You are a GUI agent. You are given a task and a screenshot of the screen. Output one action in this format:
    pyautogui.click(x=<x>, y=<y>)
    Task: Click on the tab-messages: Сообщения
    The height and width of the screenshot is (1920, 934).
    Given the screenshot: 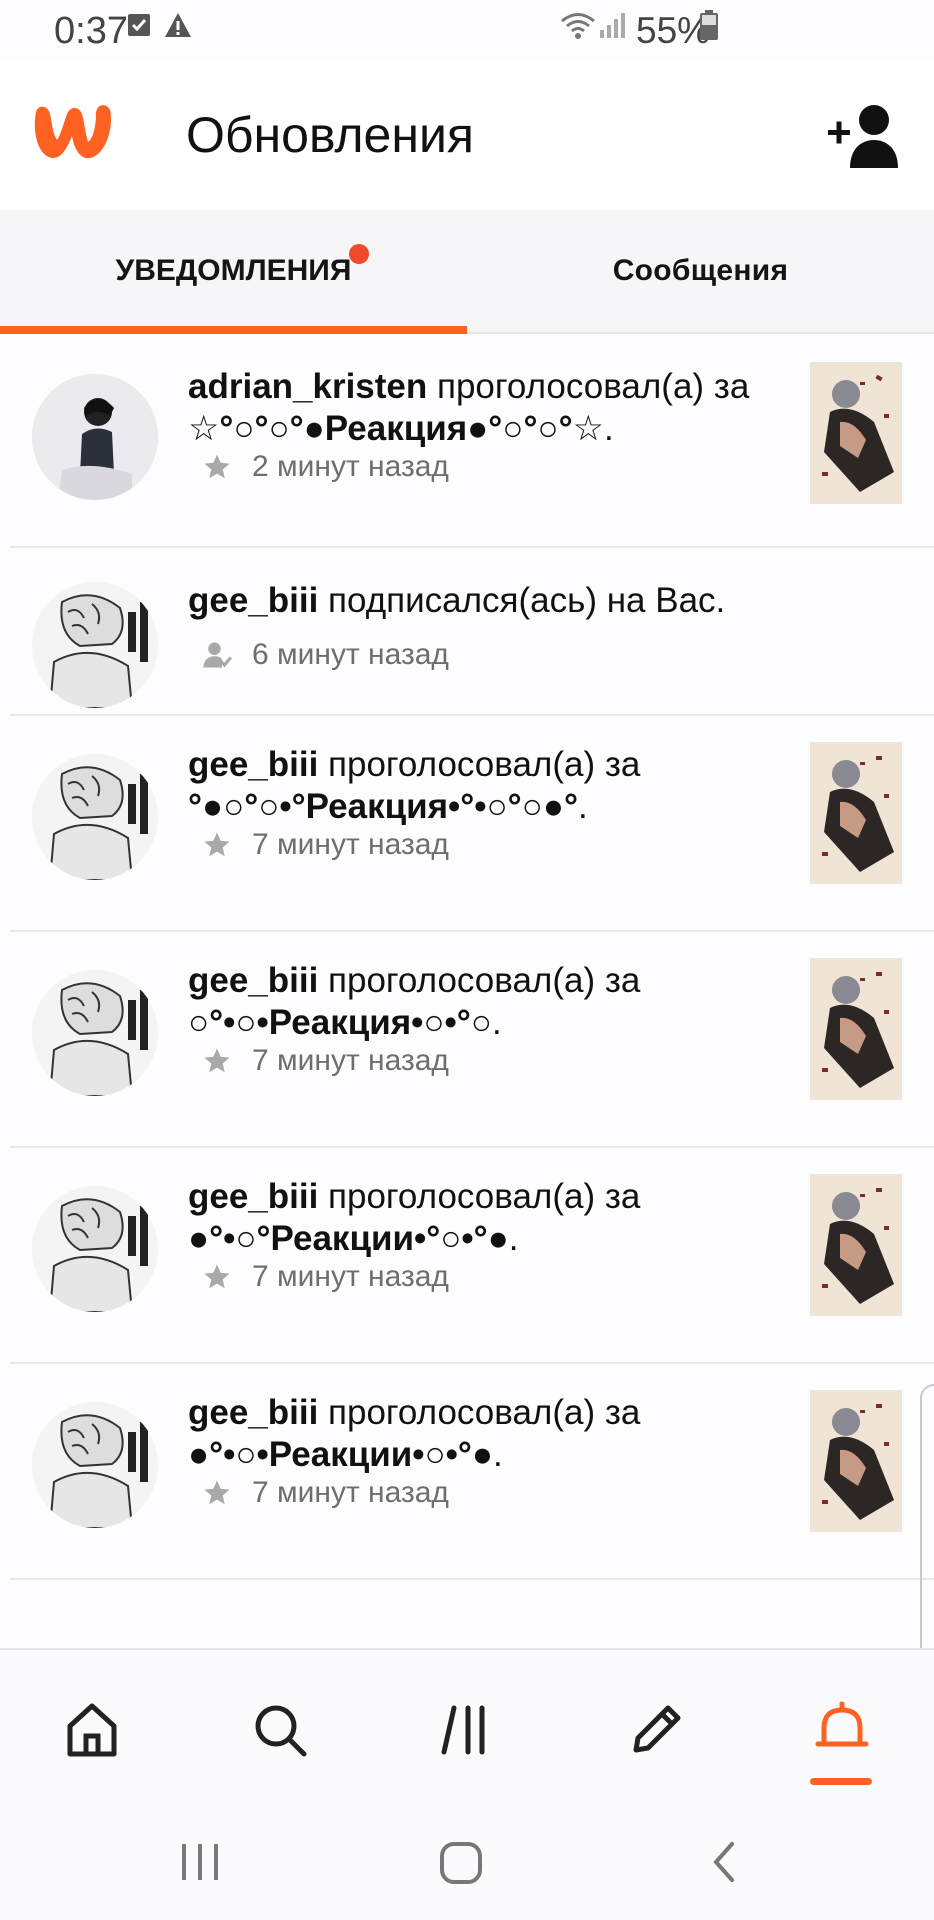 What is the action you would take?
    pyautogui.click(x=700, y=271)
    